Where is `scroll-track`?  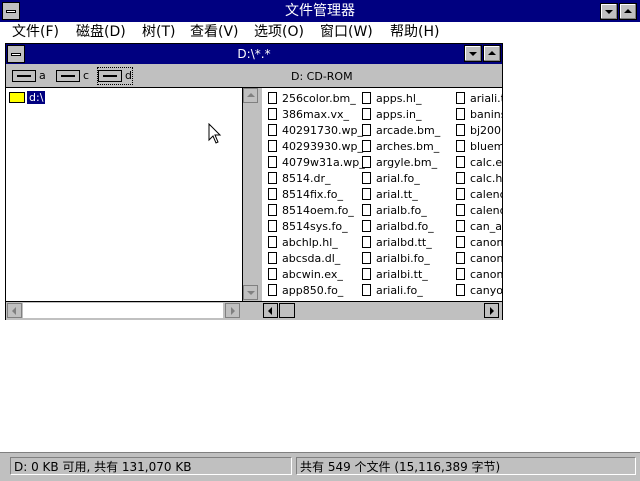 scroll-track is located at coordinates (123, 310).